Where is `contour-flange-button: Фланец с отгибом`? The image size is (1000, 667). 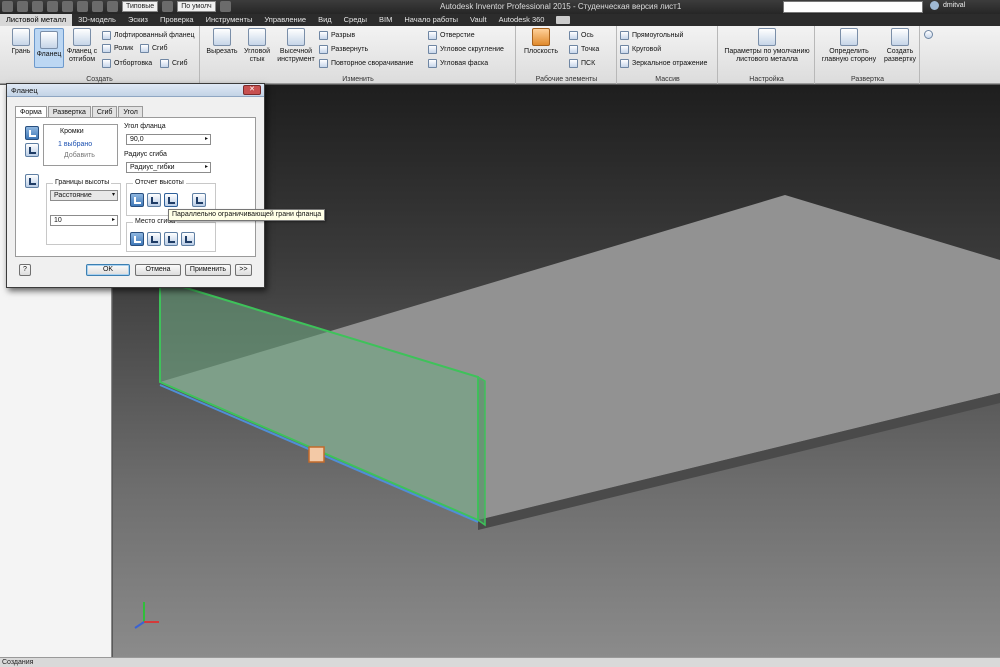 contour-flange-button: Фланец с отгибом is located at coordinates (82, 46).